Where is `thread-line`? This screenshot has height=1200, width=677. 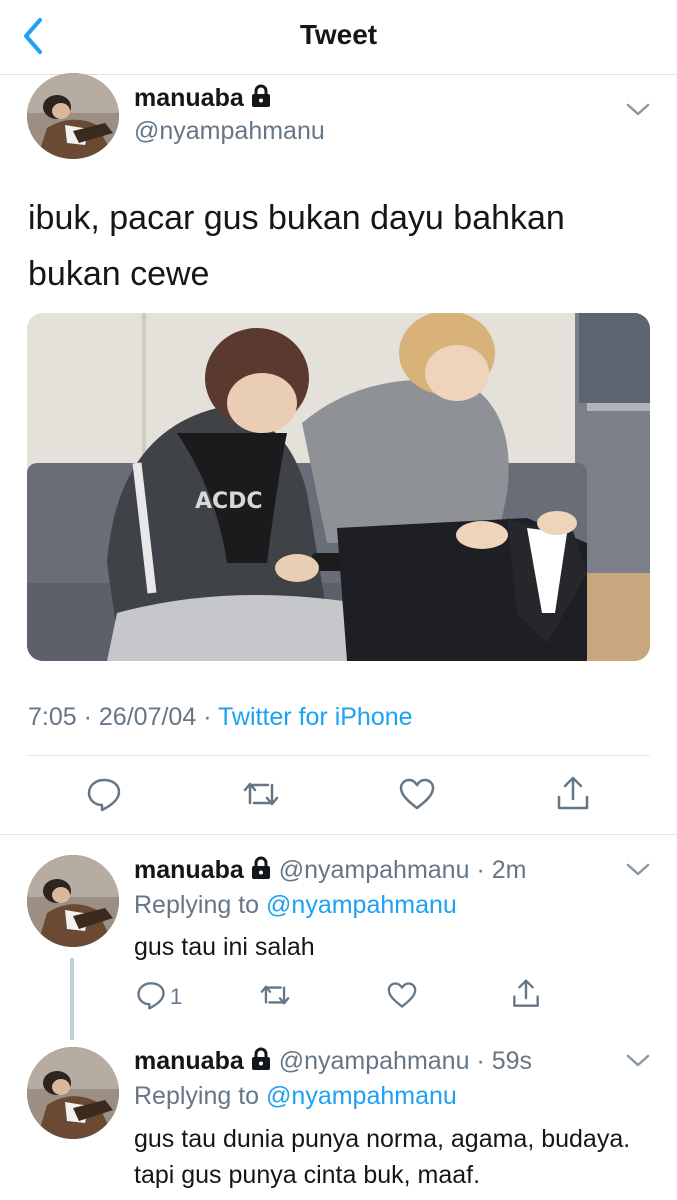 thread-line is located at coordinates (72, 999).